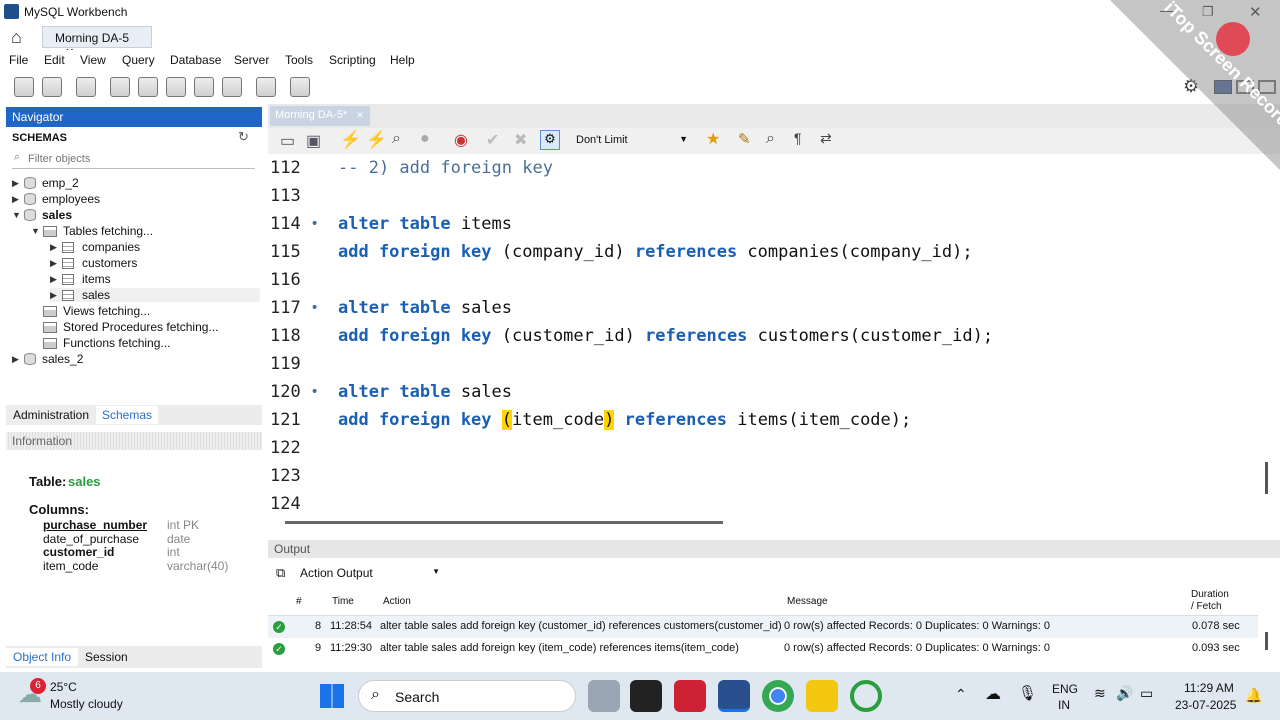 This screenshot has height=720, width=1280. I want to click on task-view-icon, so click(604, 696).